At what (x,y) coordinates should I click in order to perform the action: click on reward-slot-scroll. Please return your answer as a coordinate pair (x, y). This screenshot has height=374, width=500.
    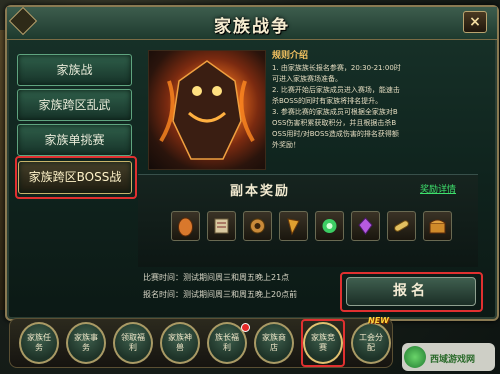
    Looking at the image, I should click on (221, 226).